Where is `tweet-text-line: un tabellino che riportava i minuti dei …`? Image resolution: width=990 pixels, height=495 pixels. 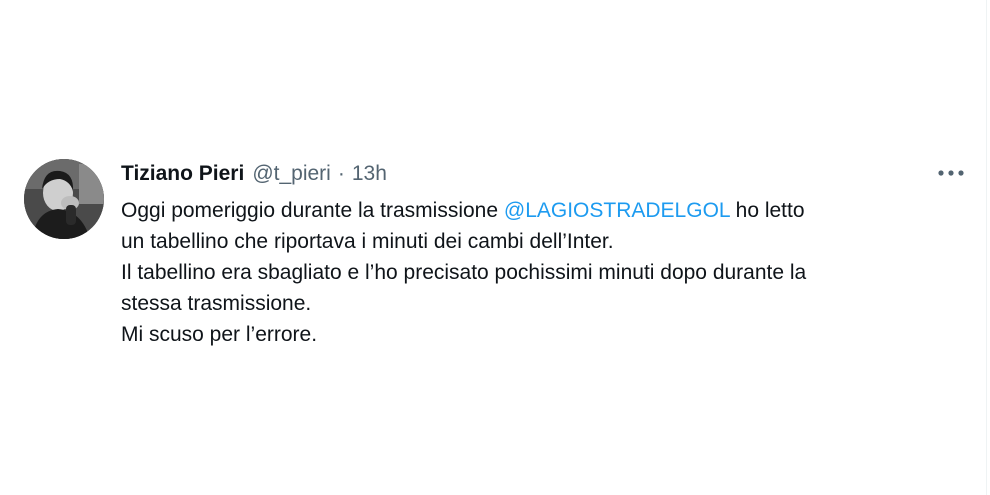
tweet-text-line: un tabellino che riportava i minuti dei … is located at coordinates (367, 241).